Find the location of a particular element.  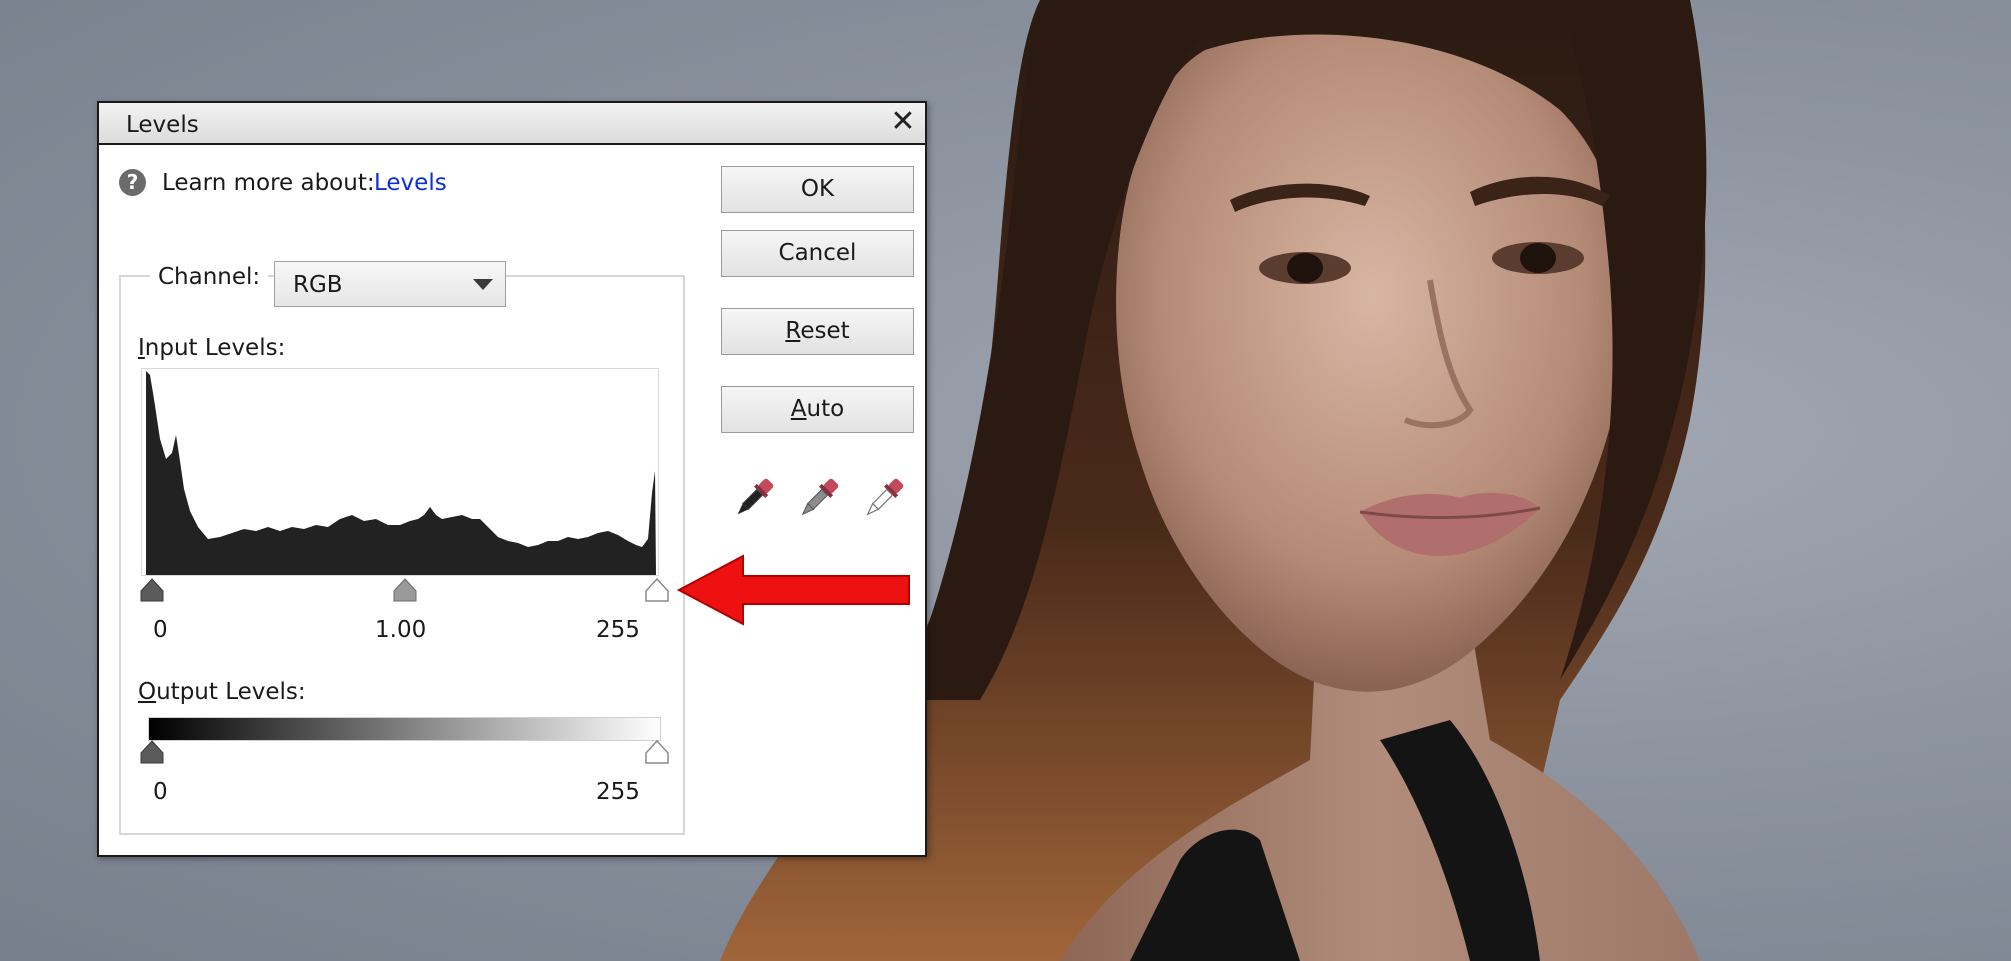

auto-button: Auto is located at coordinates (817, 409).